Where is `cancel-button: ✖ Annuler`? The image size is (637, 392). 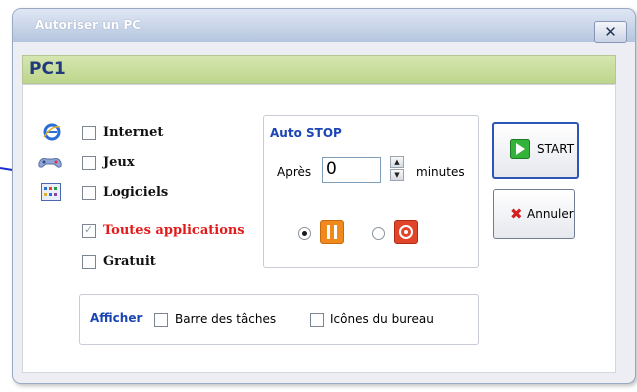 cancel-button: ✖ Annuler is located at coordinates (534, 214).